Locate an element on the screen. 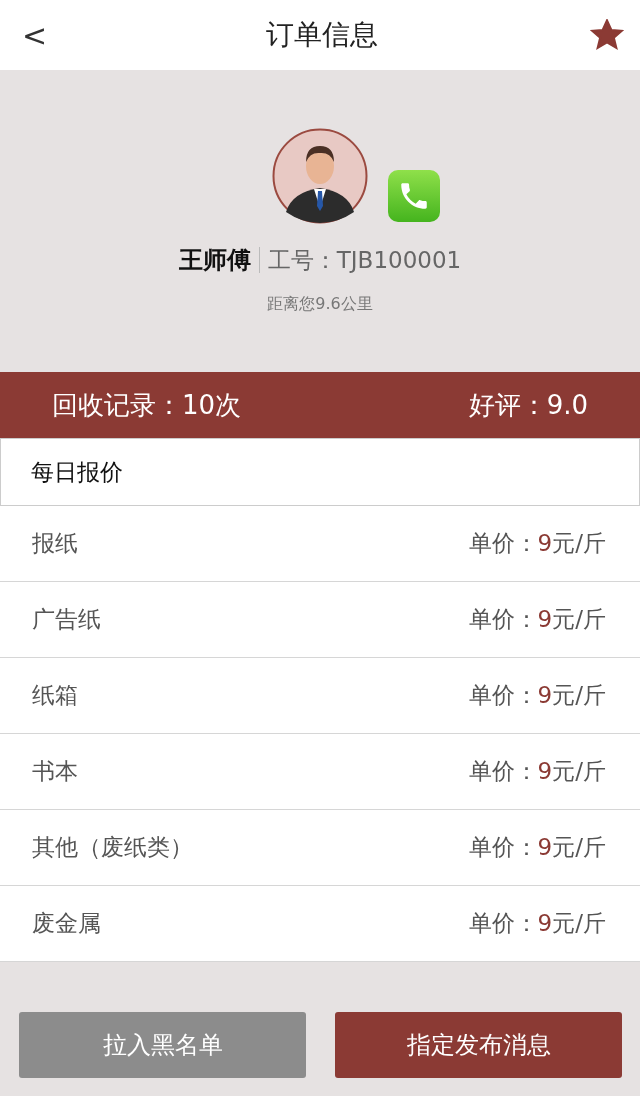 This screenshot has width=640, height=1096. back-button: < is located at coordinates (35, 35).